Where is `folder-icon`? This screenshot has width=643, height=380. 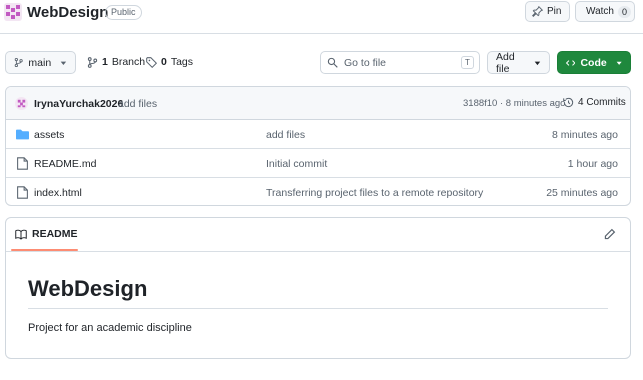
folder-icon is located at coordinates (22, 134).